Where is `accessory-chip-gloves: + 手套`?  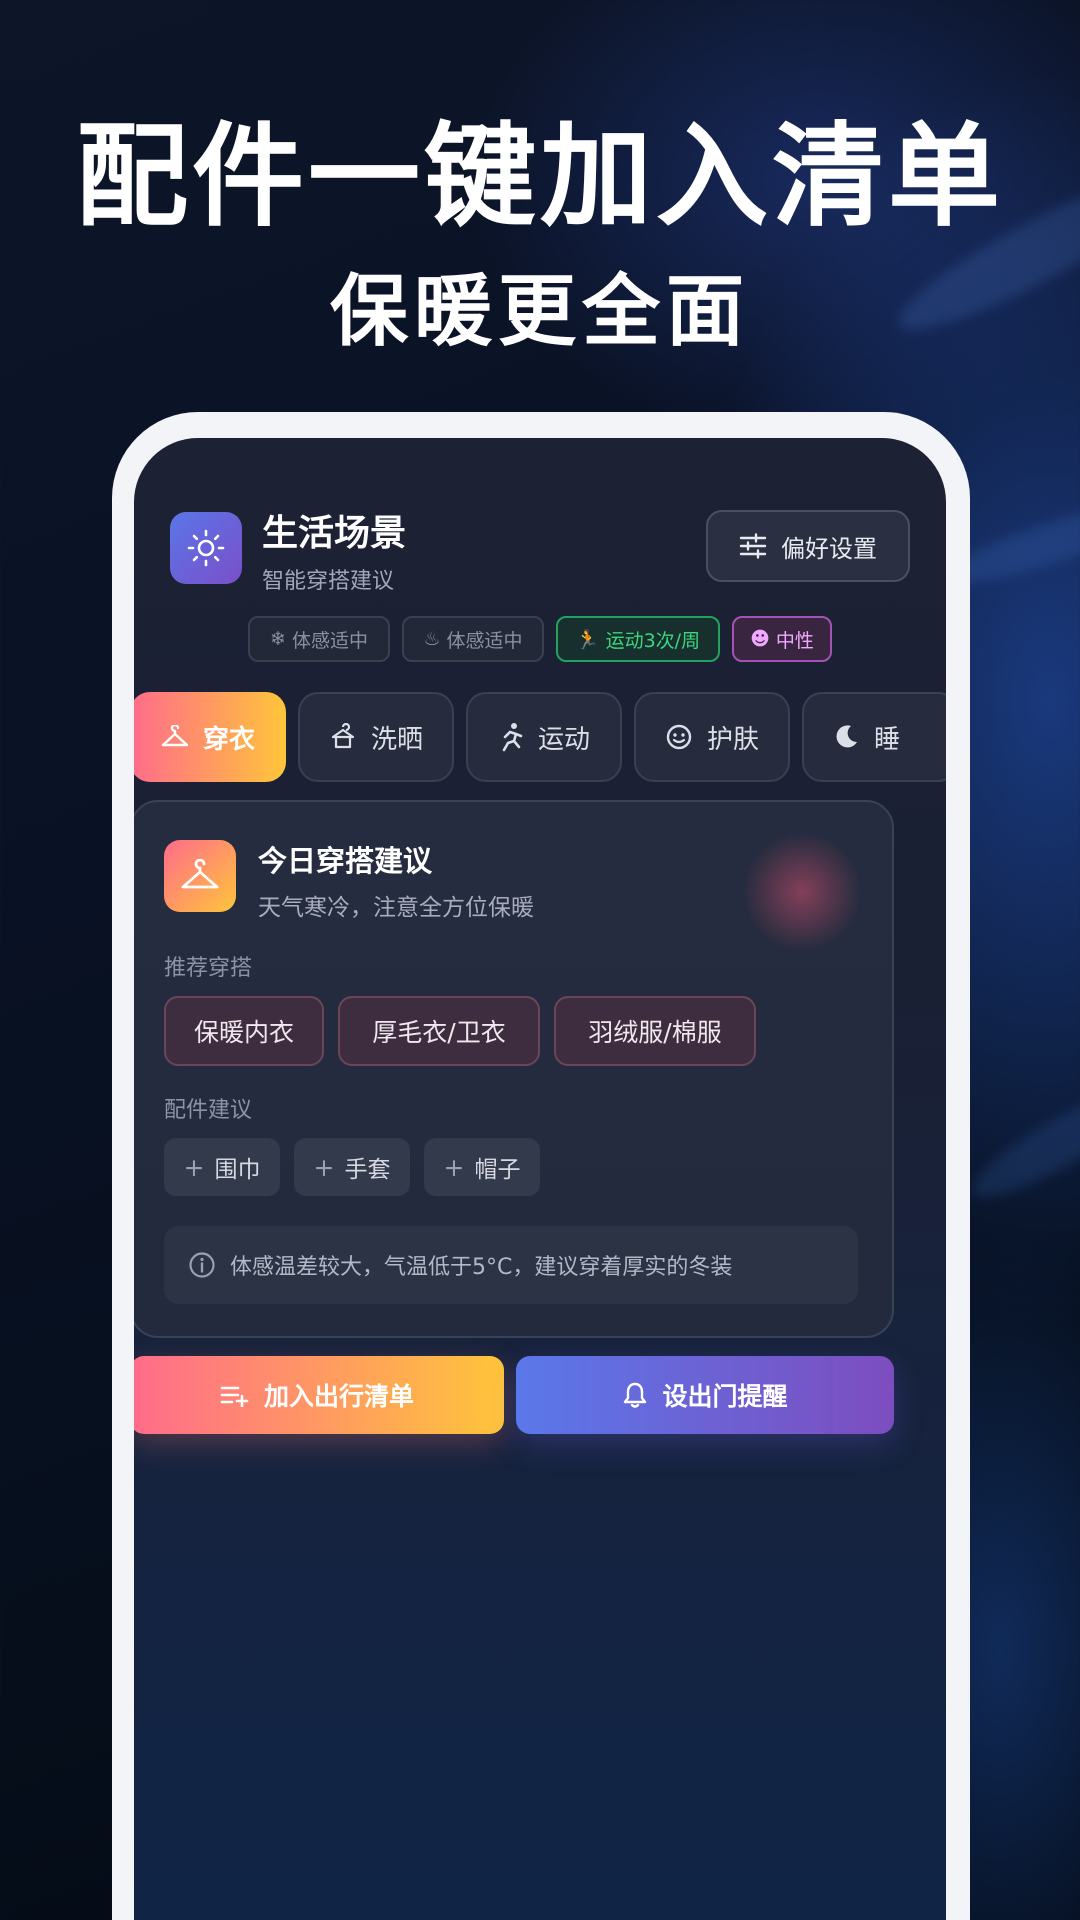 accessory-chip-gloves: + 手套 is located at coordinates (352, 1167).